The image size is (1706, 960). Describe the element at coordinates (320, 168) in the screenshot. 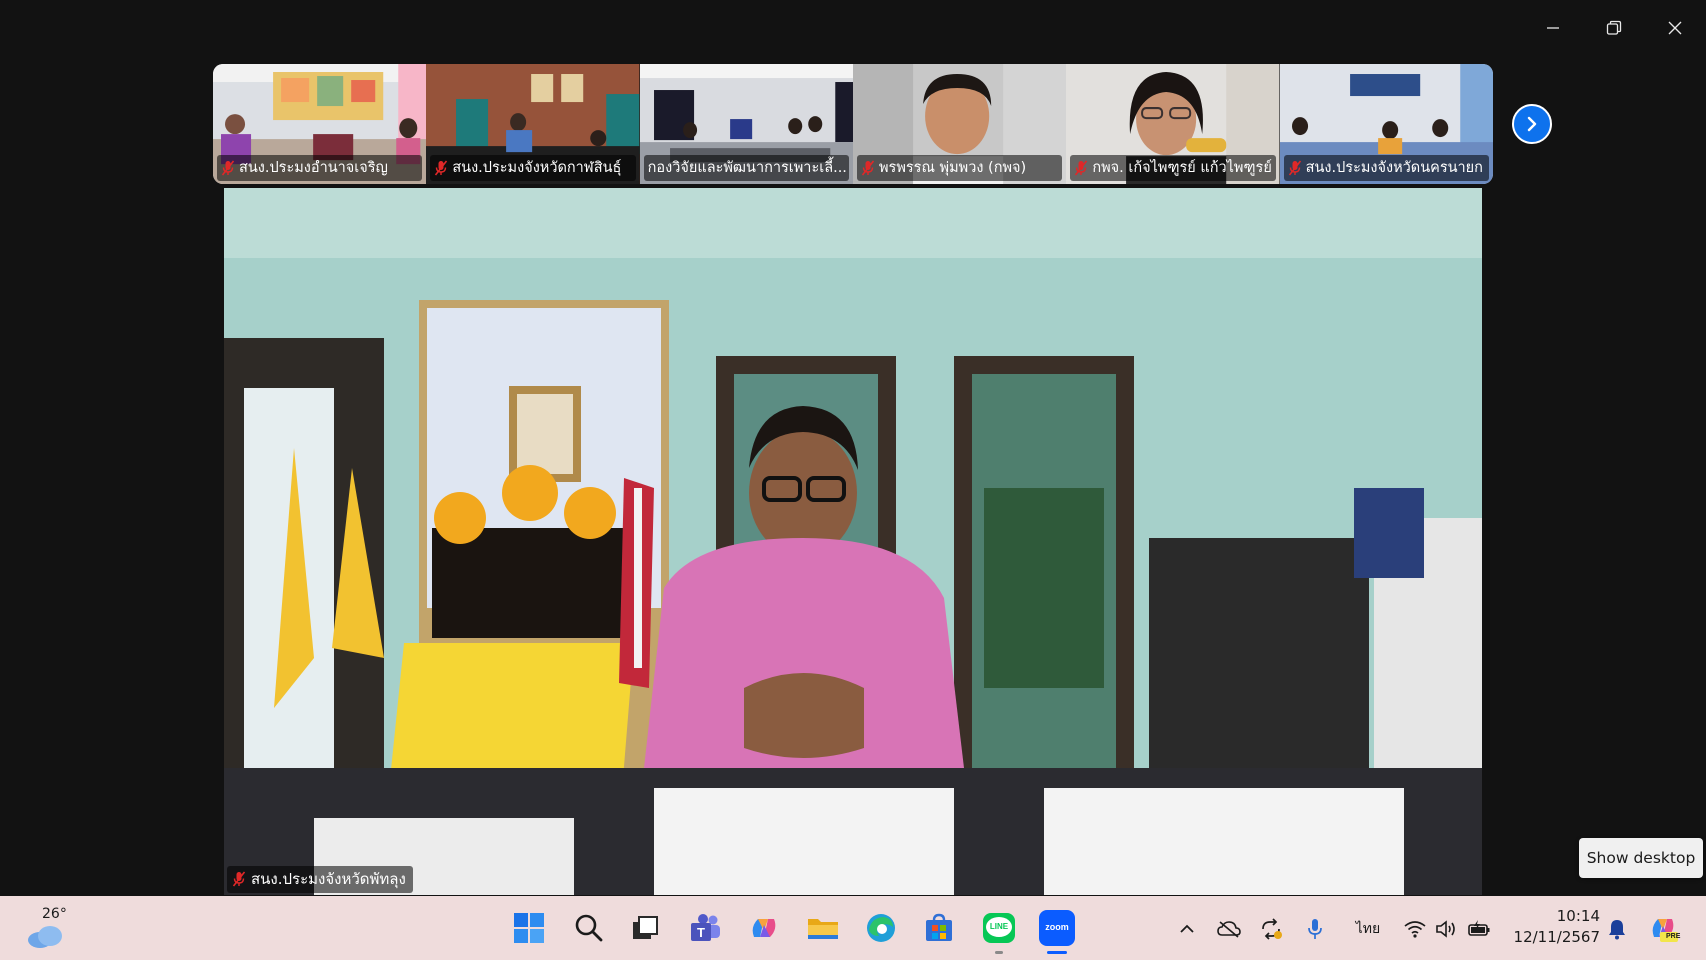

I see `participant-name-label: สนง.ประมงอำนาจเจริญ` at that location.